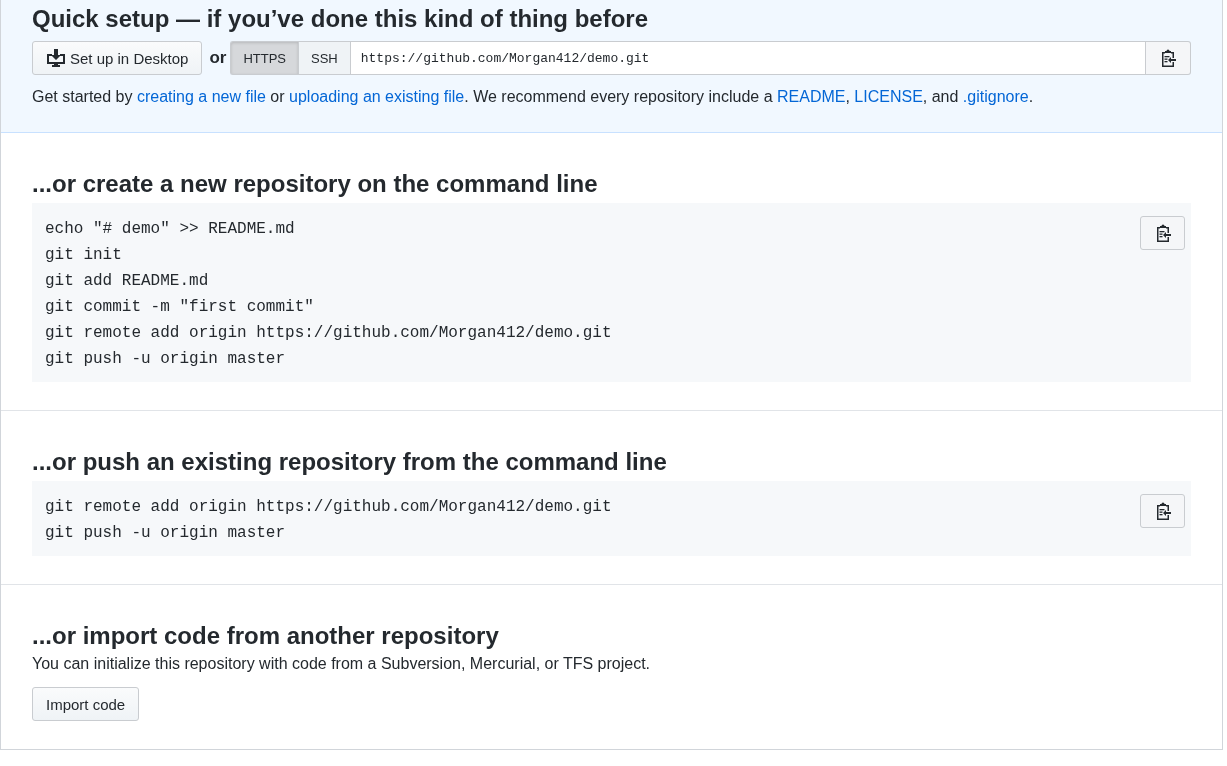 This screenshot has height=766, width=1227. Describe the element at coordinates (266, 636) in the screenshot. I see `section-title: ...or import code from another repository` at that location.